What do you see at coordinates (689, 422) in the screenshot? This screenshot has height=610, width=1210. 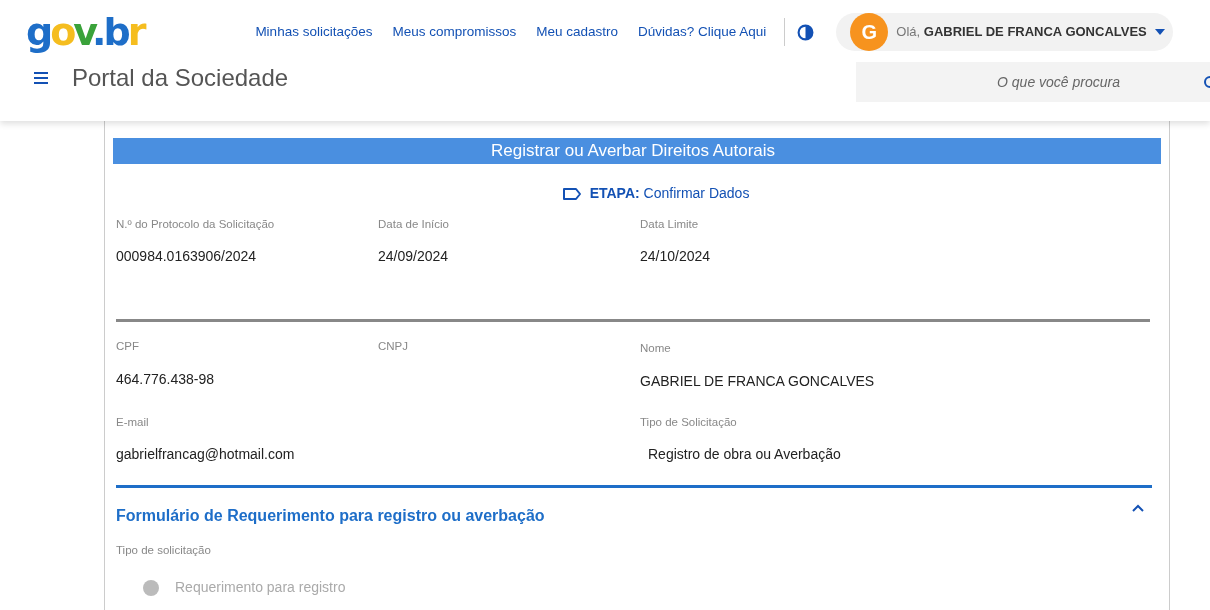 I see `field-label: Tipo de Solicitação` at bounding box center [689, 422].